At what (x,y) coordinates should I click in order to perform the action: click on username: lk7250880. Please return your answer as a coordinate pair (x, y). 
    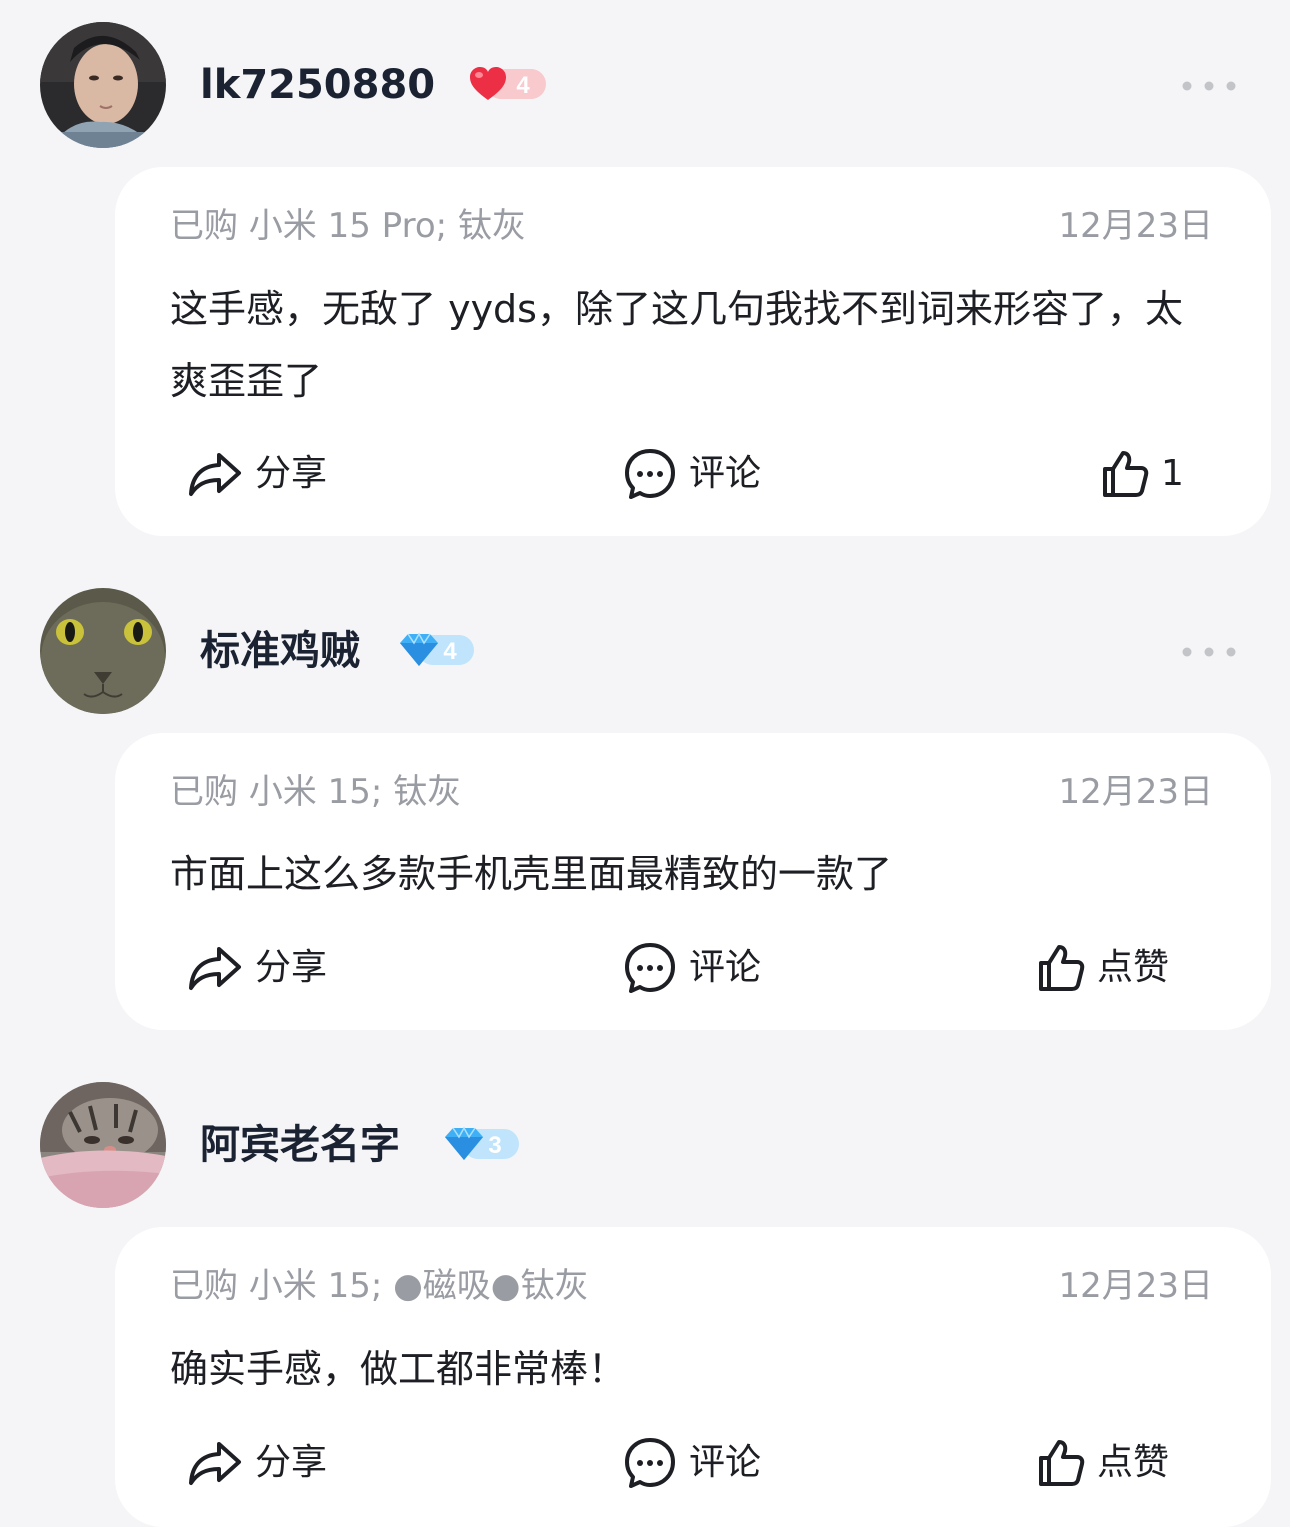
    Looking at the image, I should click on (317, 85).